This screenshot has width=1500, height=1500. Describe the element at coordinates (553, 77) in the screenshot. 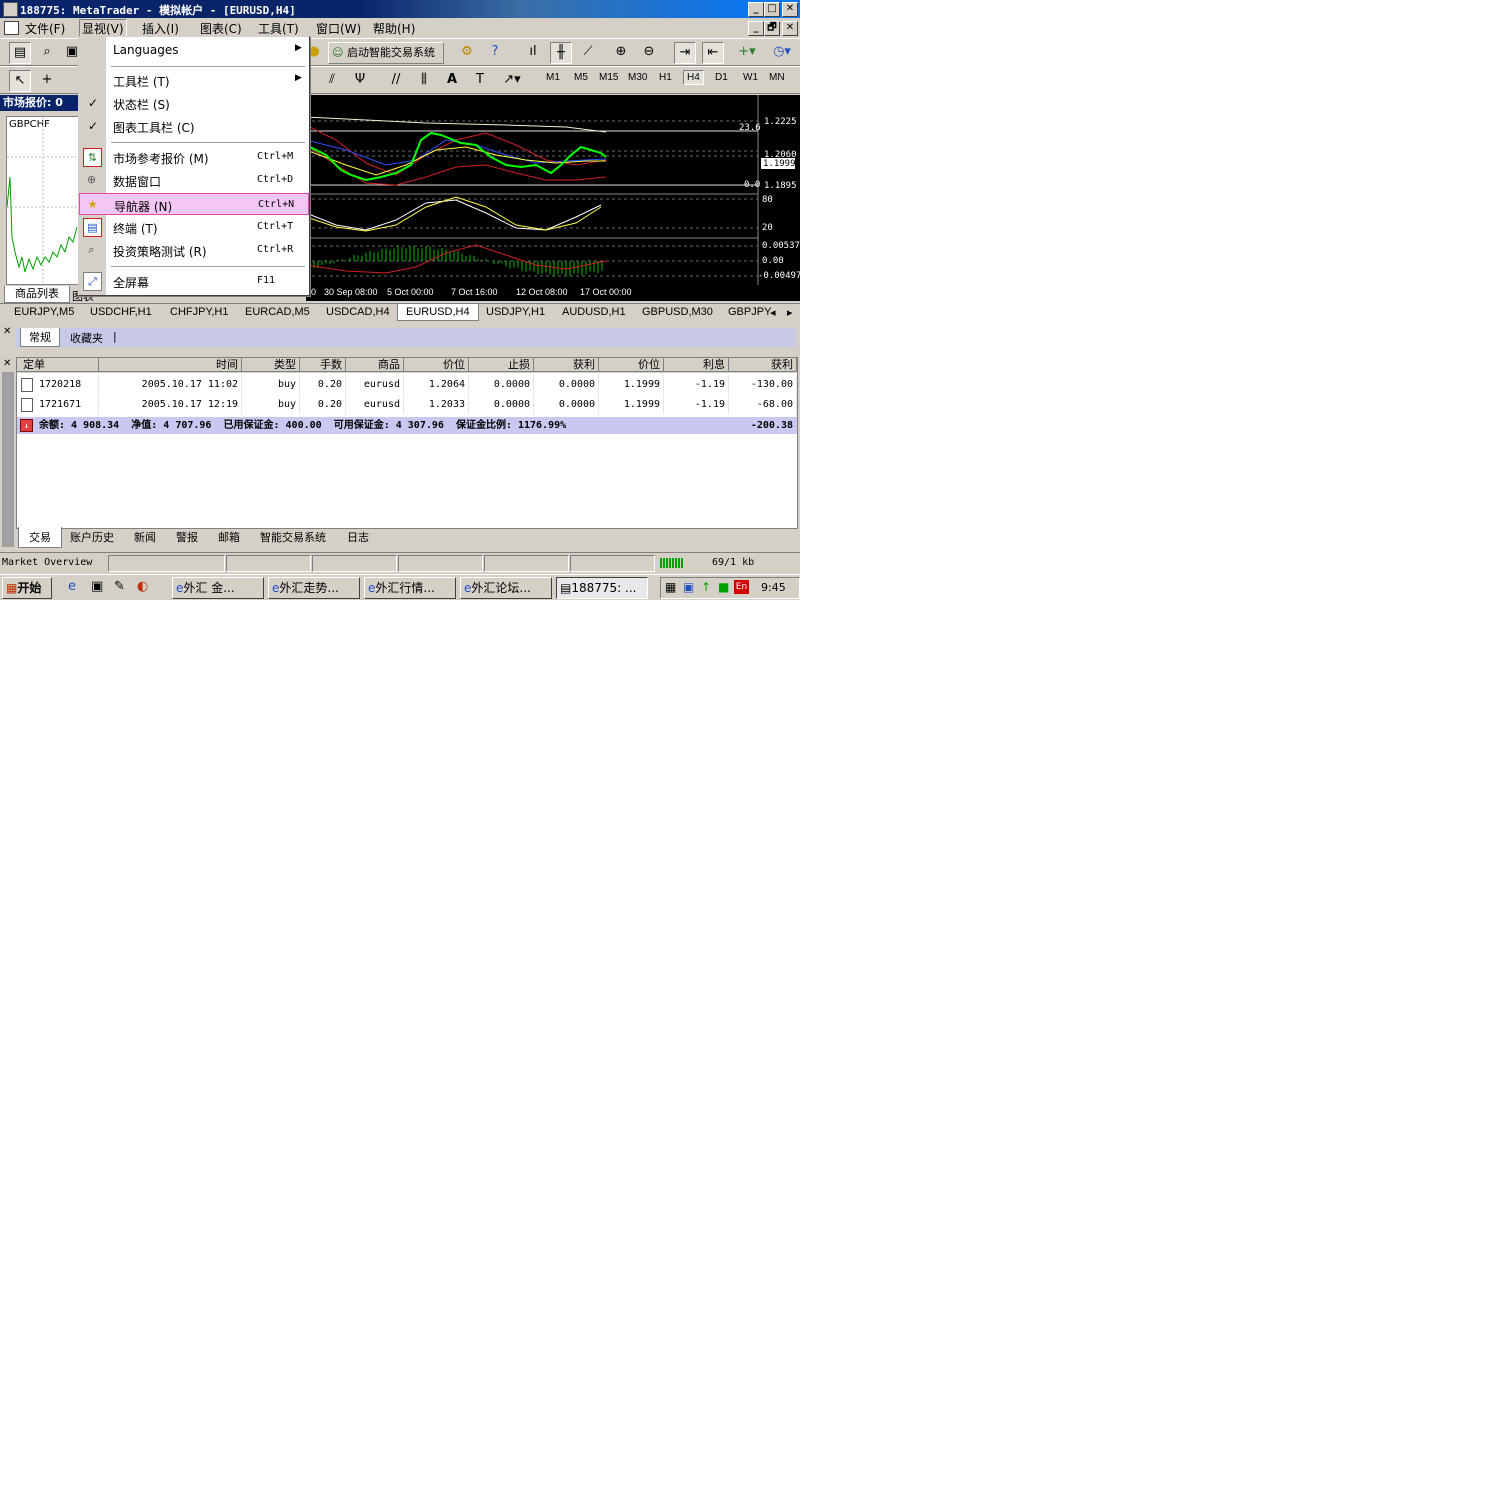

I see `timeframe-m1: M1` at that location.